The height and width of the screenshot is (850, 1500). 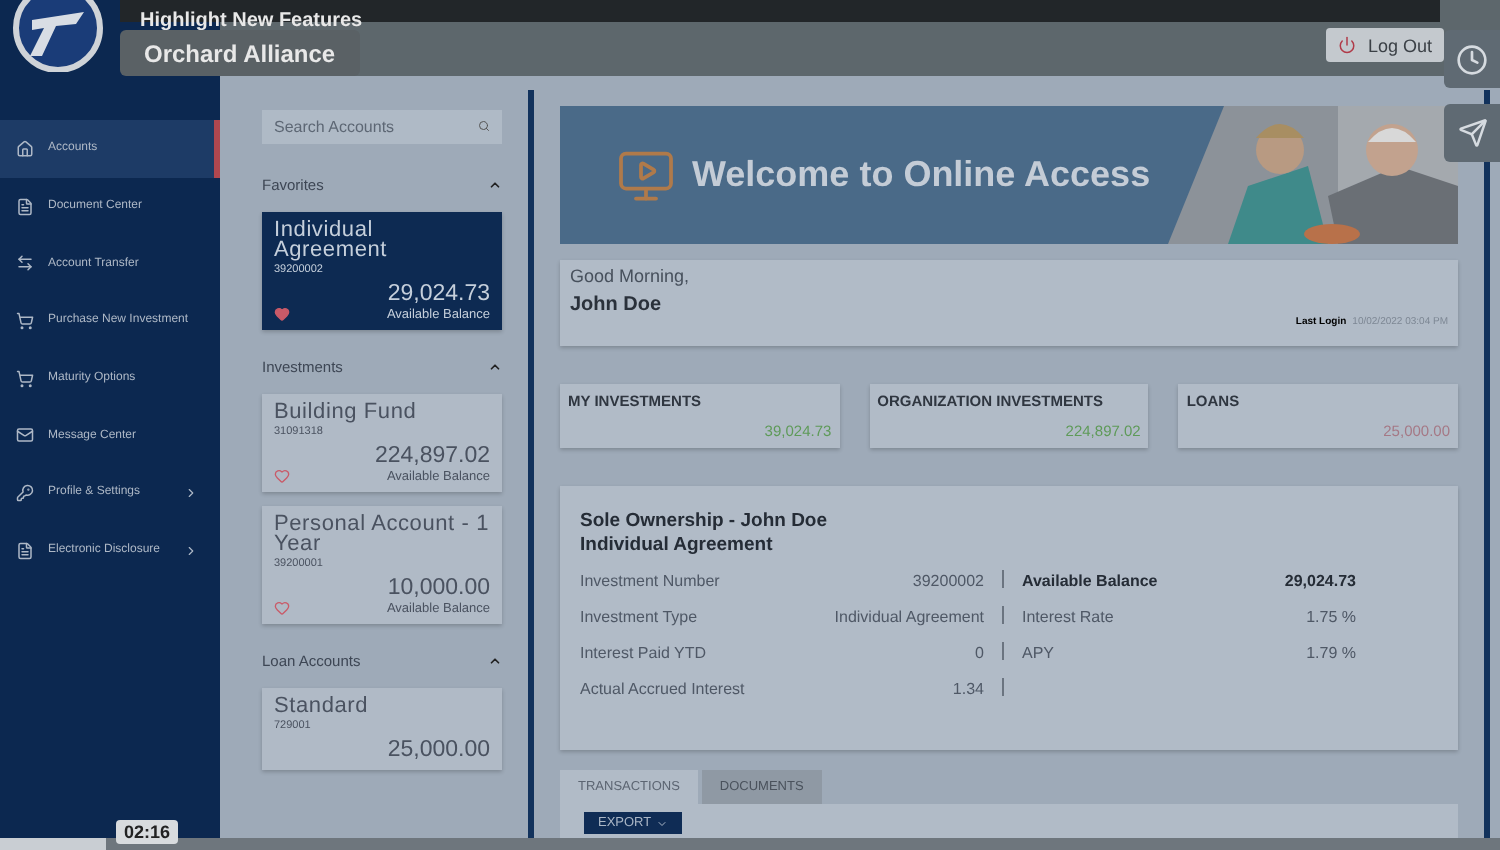 I want to click on field-value: 29,024.73, so click(x=1319, y=582).